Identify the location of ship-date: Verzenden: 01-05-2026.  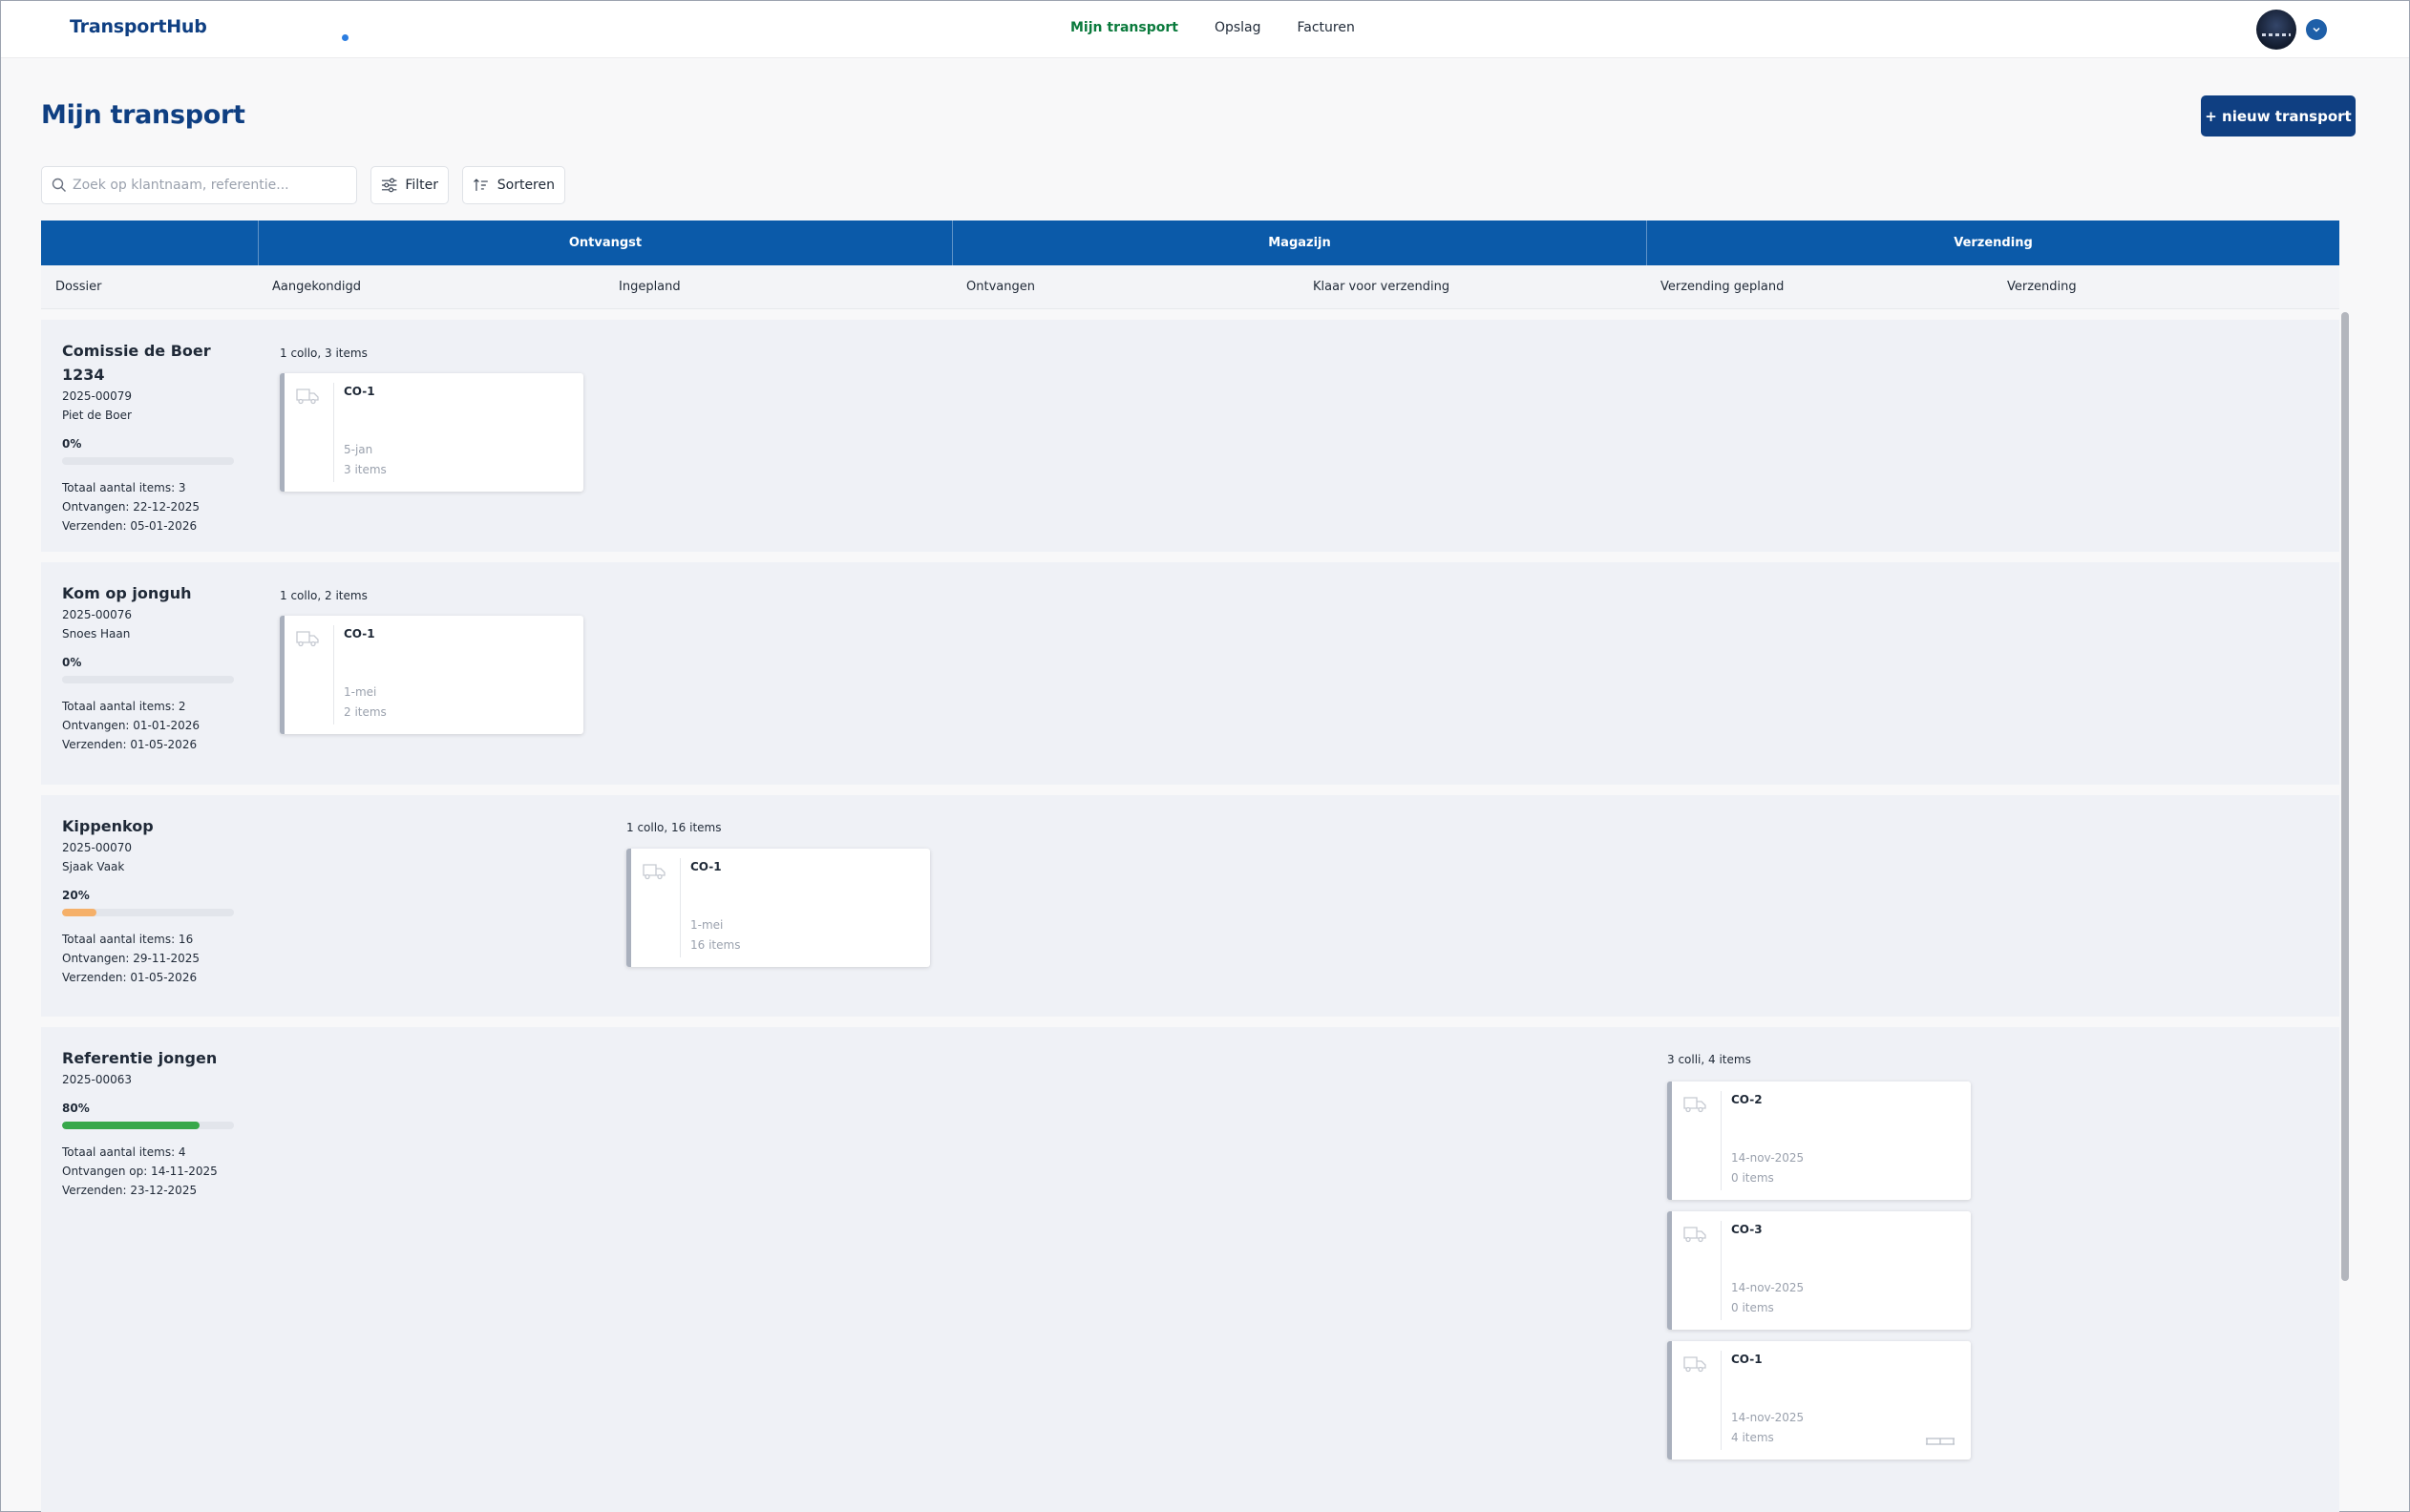
(130, 977).